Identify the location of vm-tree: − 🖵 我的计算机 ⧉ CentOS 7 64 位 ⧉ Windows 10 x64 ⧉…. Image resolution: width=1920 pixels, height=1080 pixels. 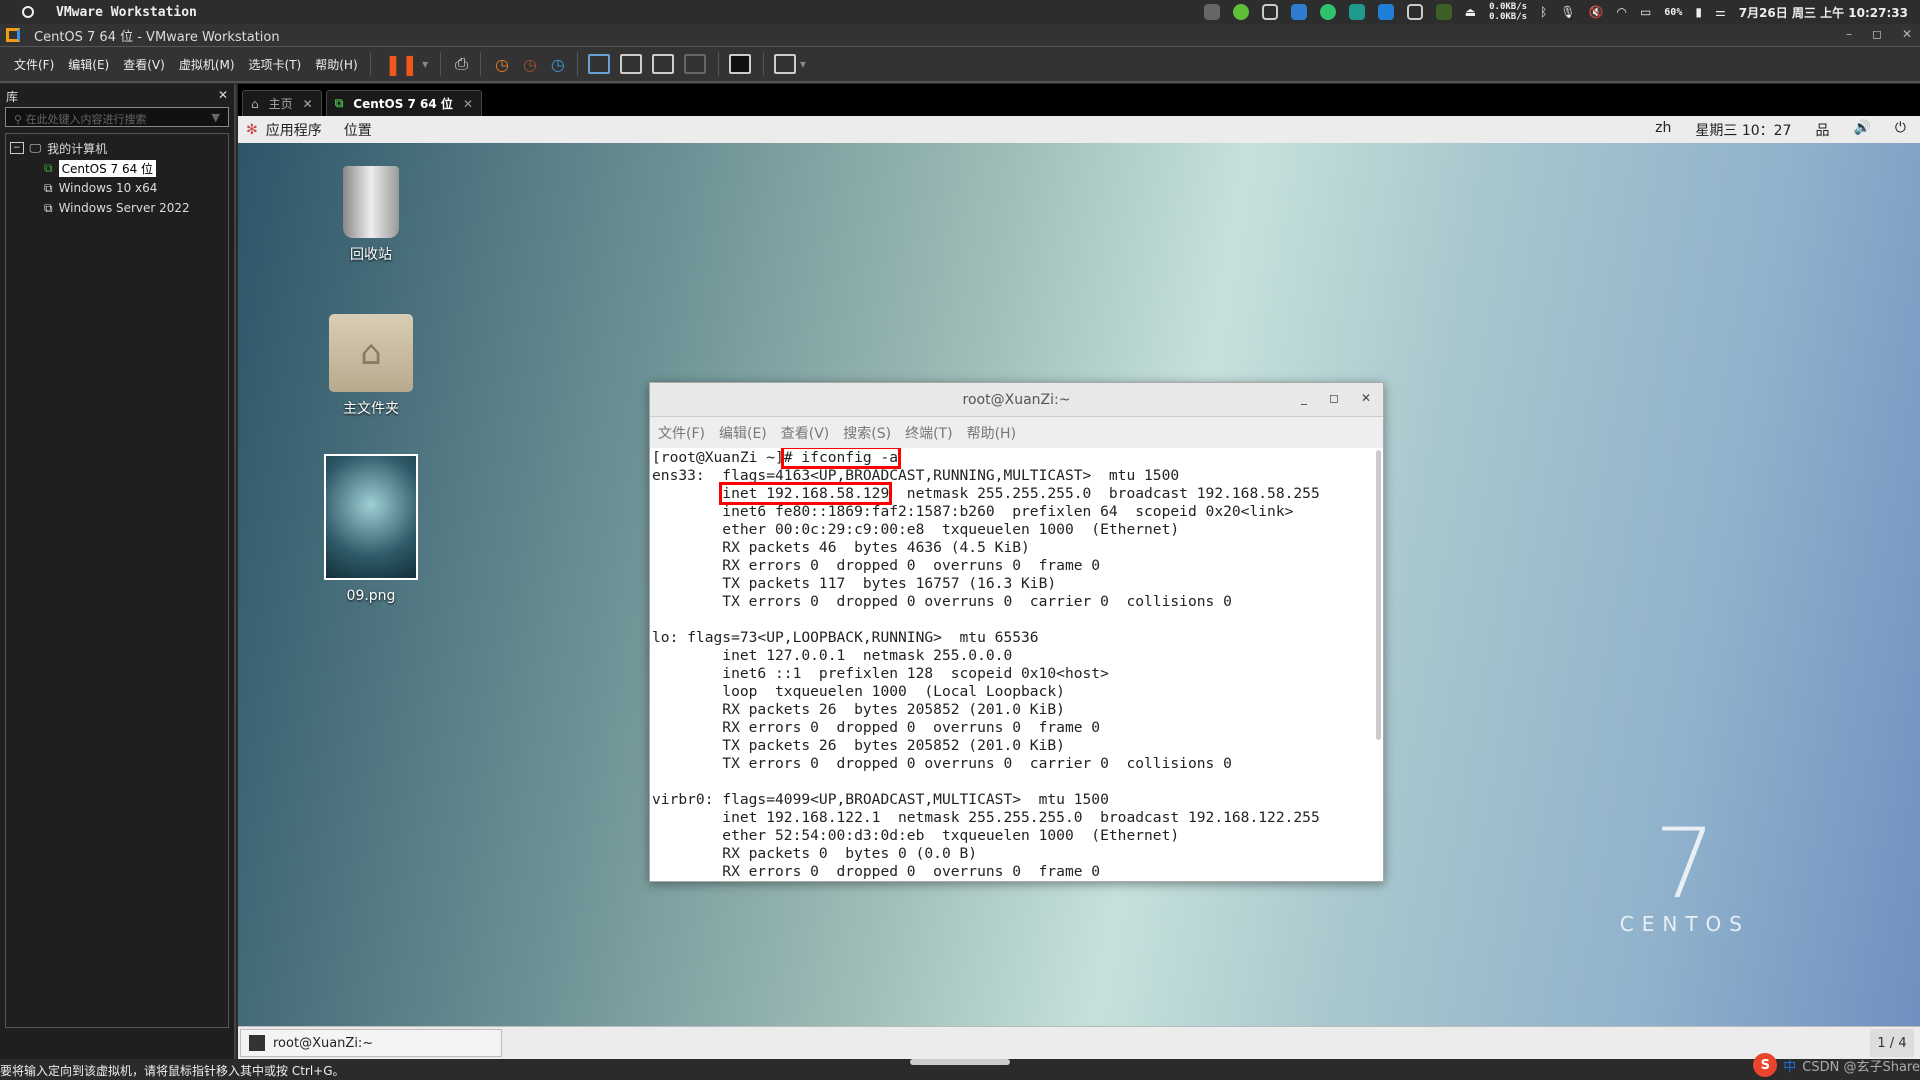
(117, 580).